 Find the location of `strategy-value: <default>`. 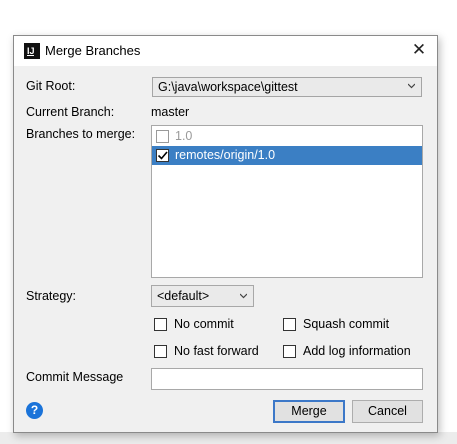

strategy-value: <default> is located at coordinates (183, 296).